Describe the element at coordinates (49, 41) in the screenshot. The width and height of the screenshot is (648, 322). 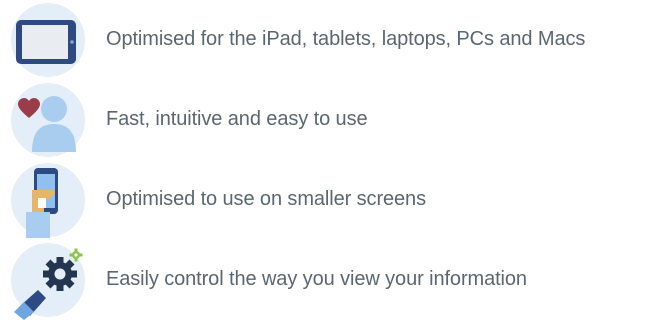
I see `tablet-icon` at that location.